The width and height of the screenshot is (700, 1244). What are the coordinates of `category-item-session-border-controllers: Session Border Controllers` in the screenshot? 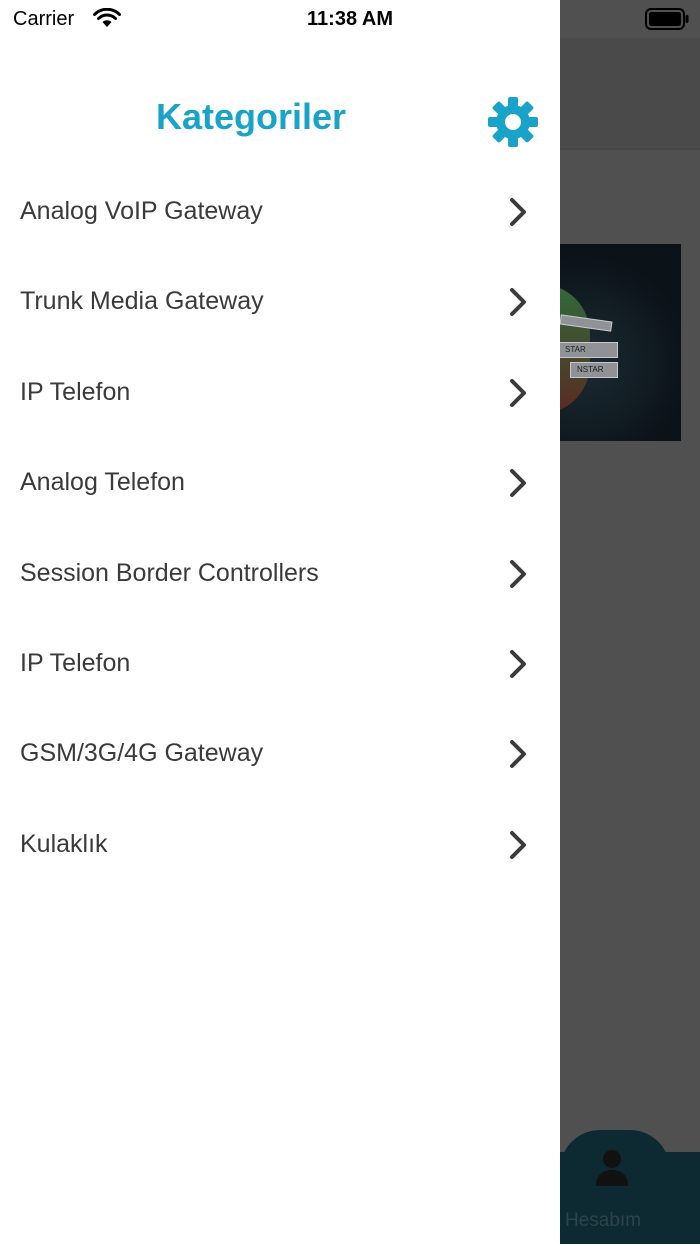 It's located at (280, 575).